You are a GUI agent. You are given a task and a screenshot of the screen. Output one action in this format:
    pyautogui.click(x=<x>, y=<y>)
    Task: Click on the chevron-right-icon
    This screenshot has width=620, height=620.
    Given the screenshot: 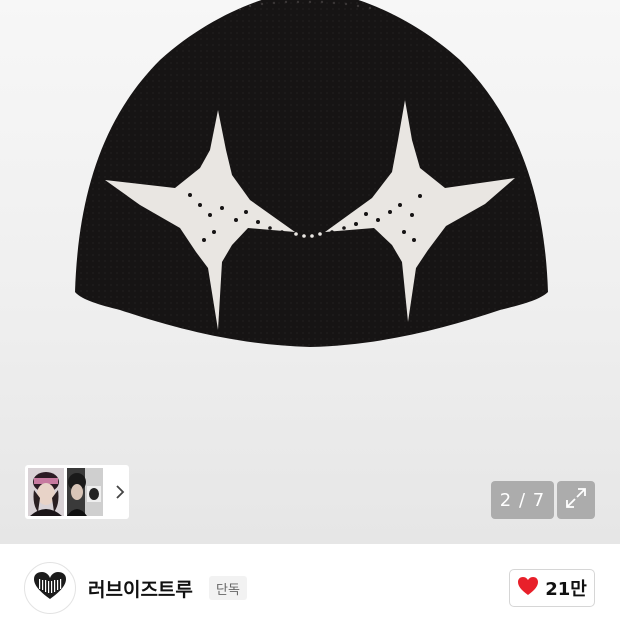 What is the action you would take?
    pyautogui.click(x=120, y=492)
    